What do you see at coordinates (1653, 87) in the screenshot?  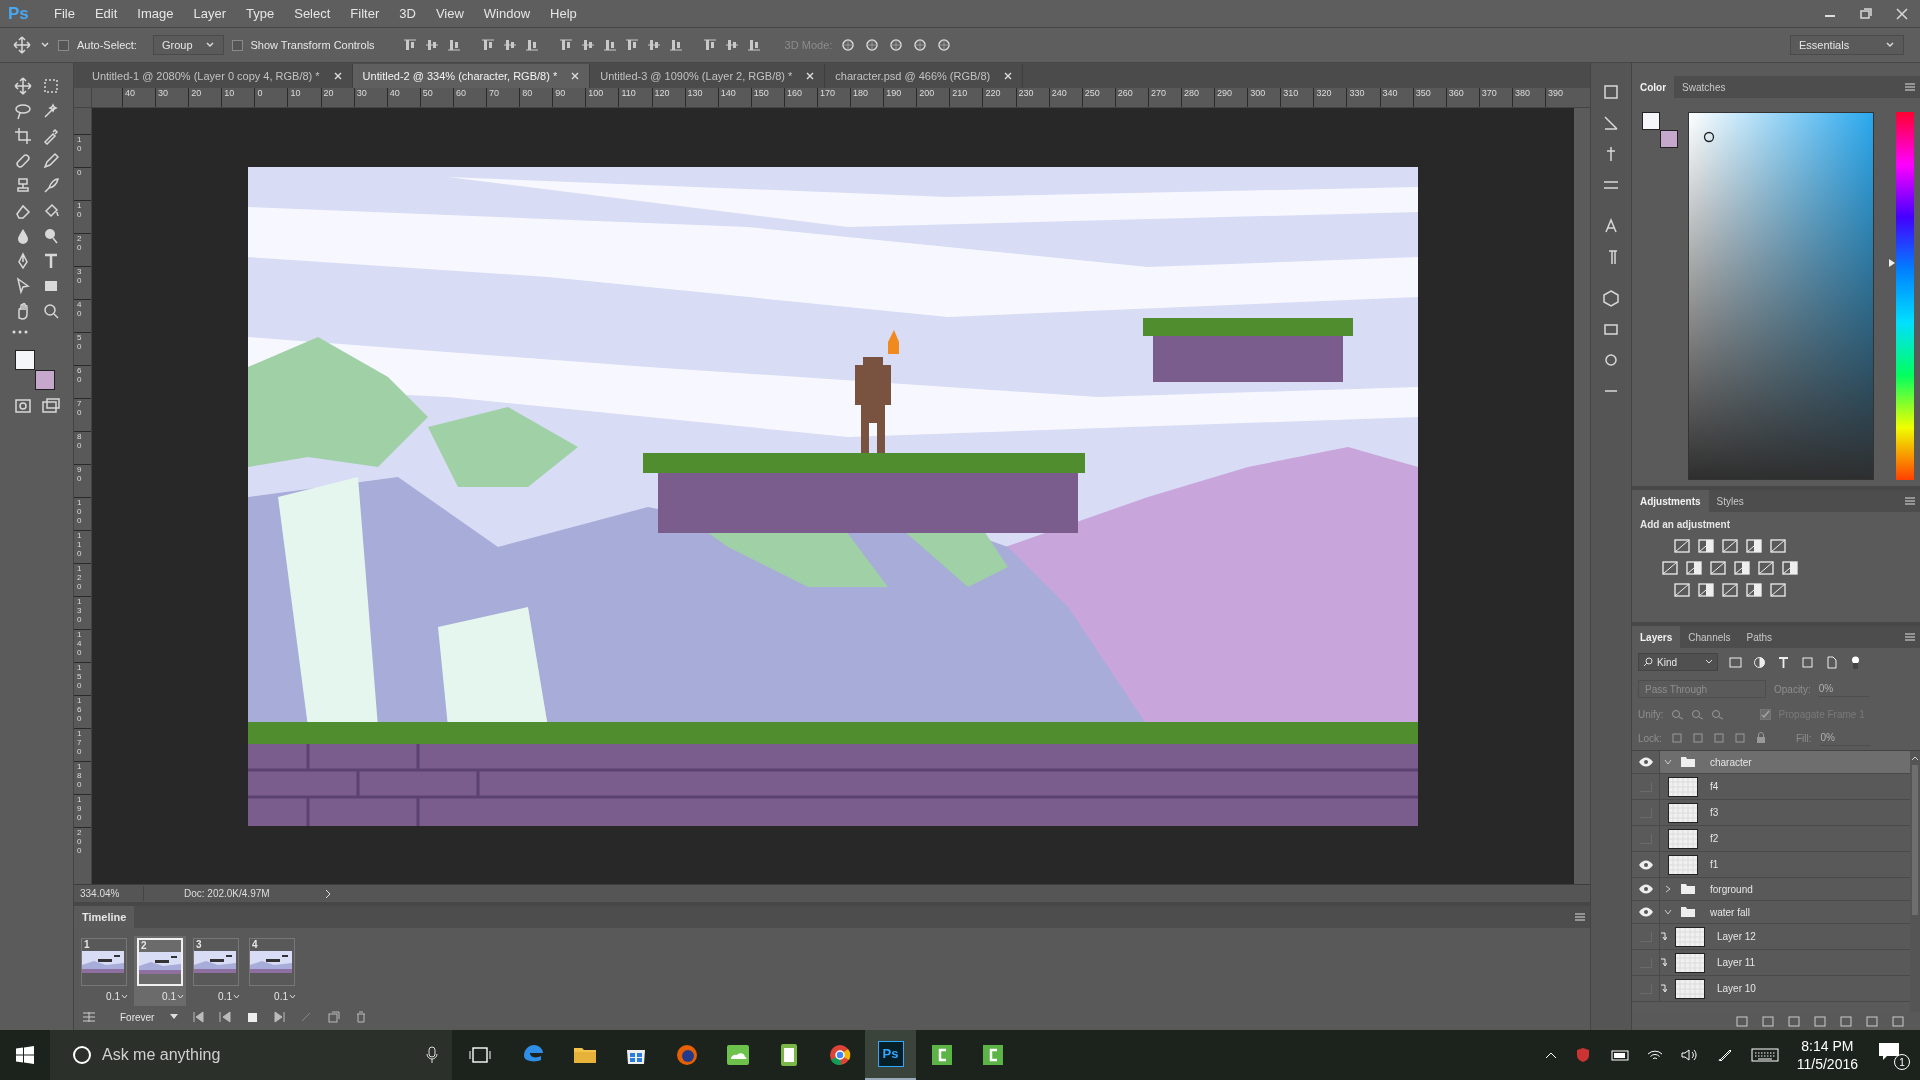 I see `panel-tab: Color` at bounding box center [1653, 87].